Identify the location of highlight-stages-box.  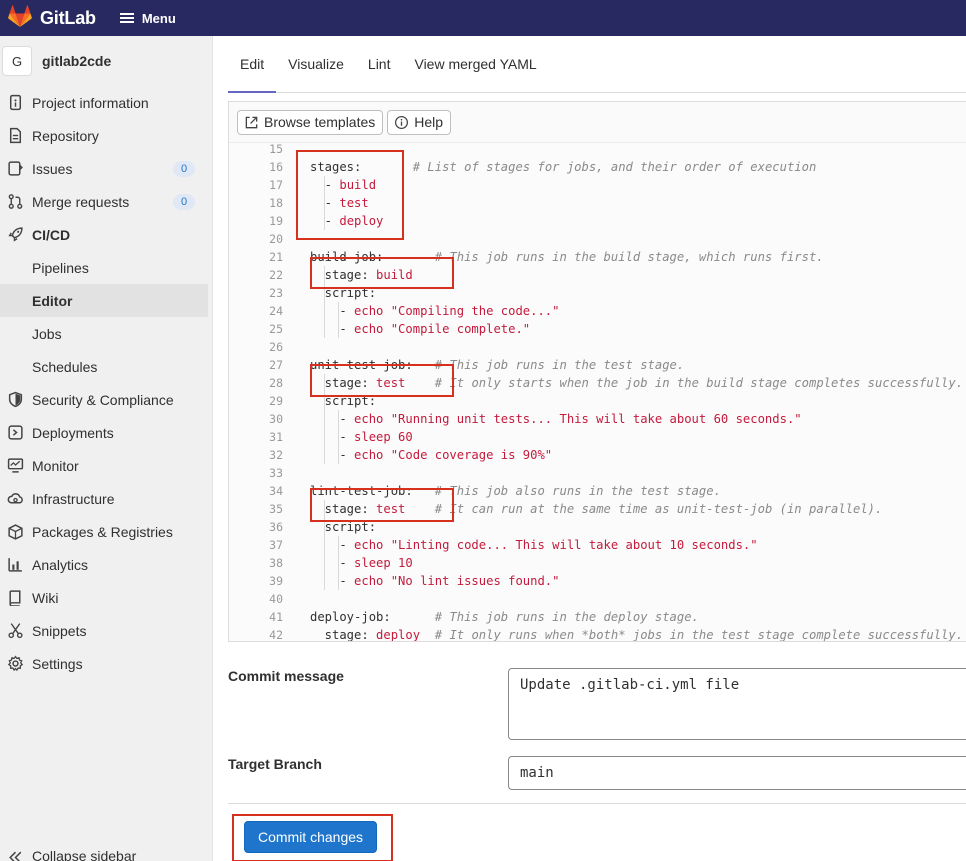
(350, 195).